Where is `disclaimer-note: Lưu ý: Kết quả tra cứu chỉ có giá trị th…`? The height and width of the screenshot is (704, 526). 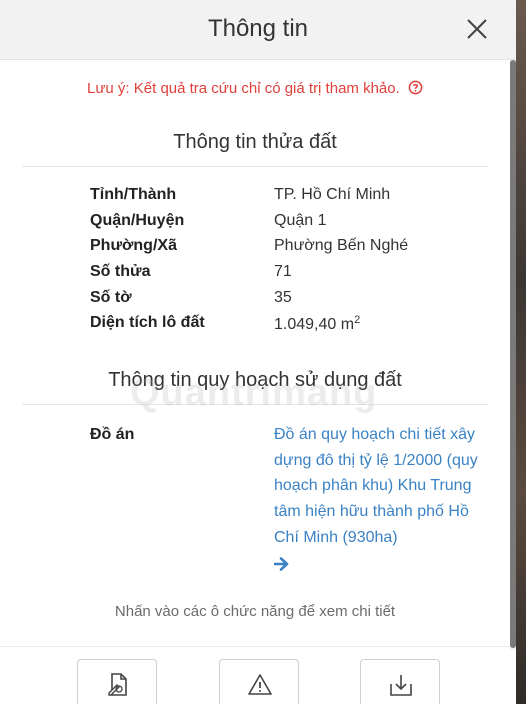
disclaimer-note: Lưu ý: Kết quả tra cứu chỉ có giá trị th… is located at coordinates (255, 88).